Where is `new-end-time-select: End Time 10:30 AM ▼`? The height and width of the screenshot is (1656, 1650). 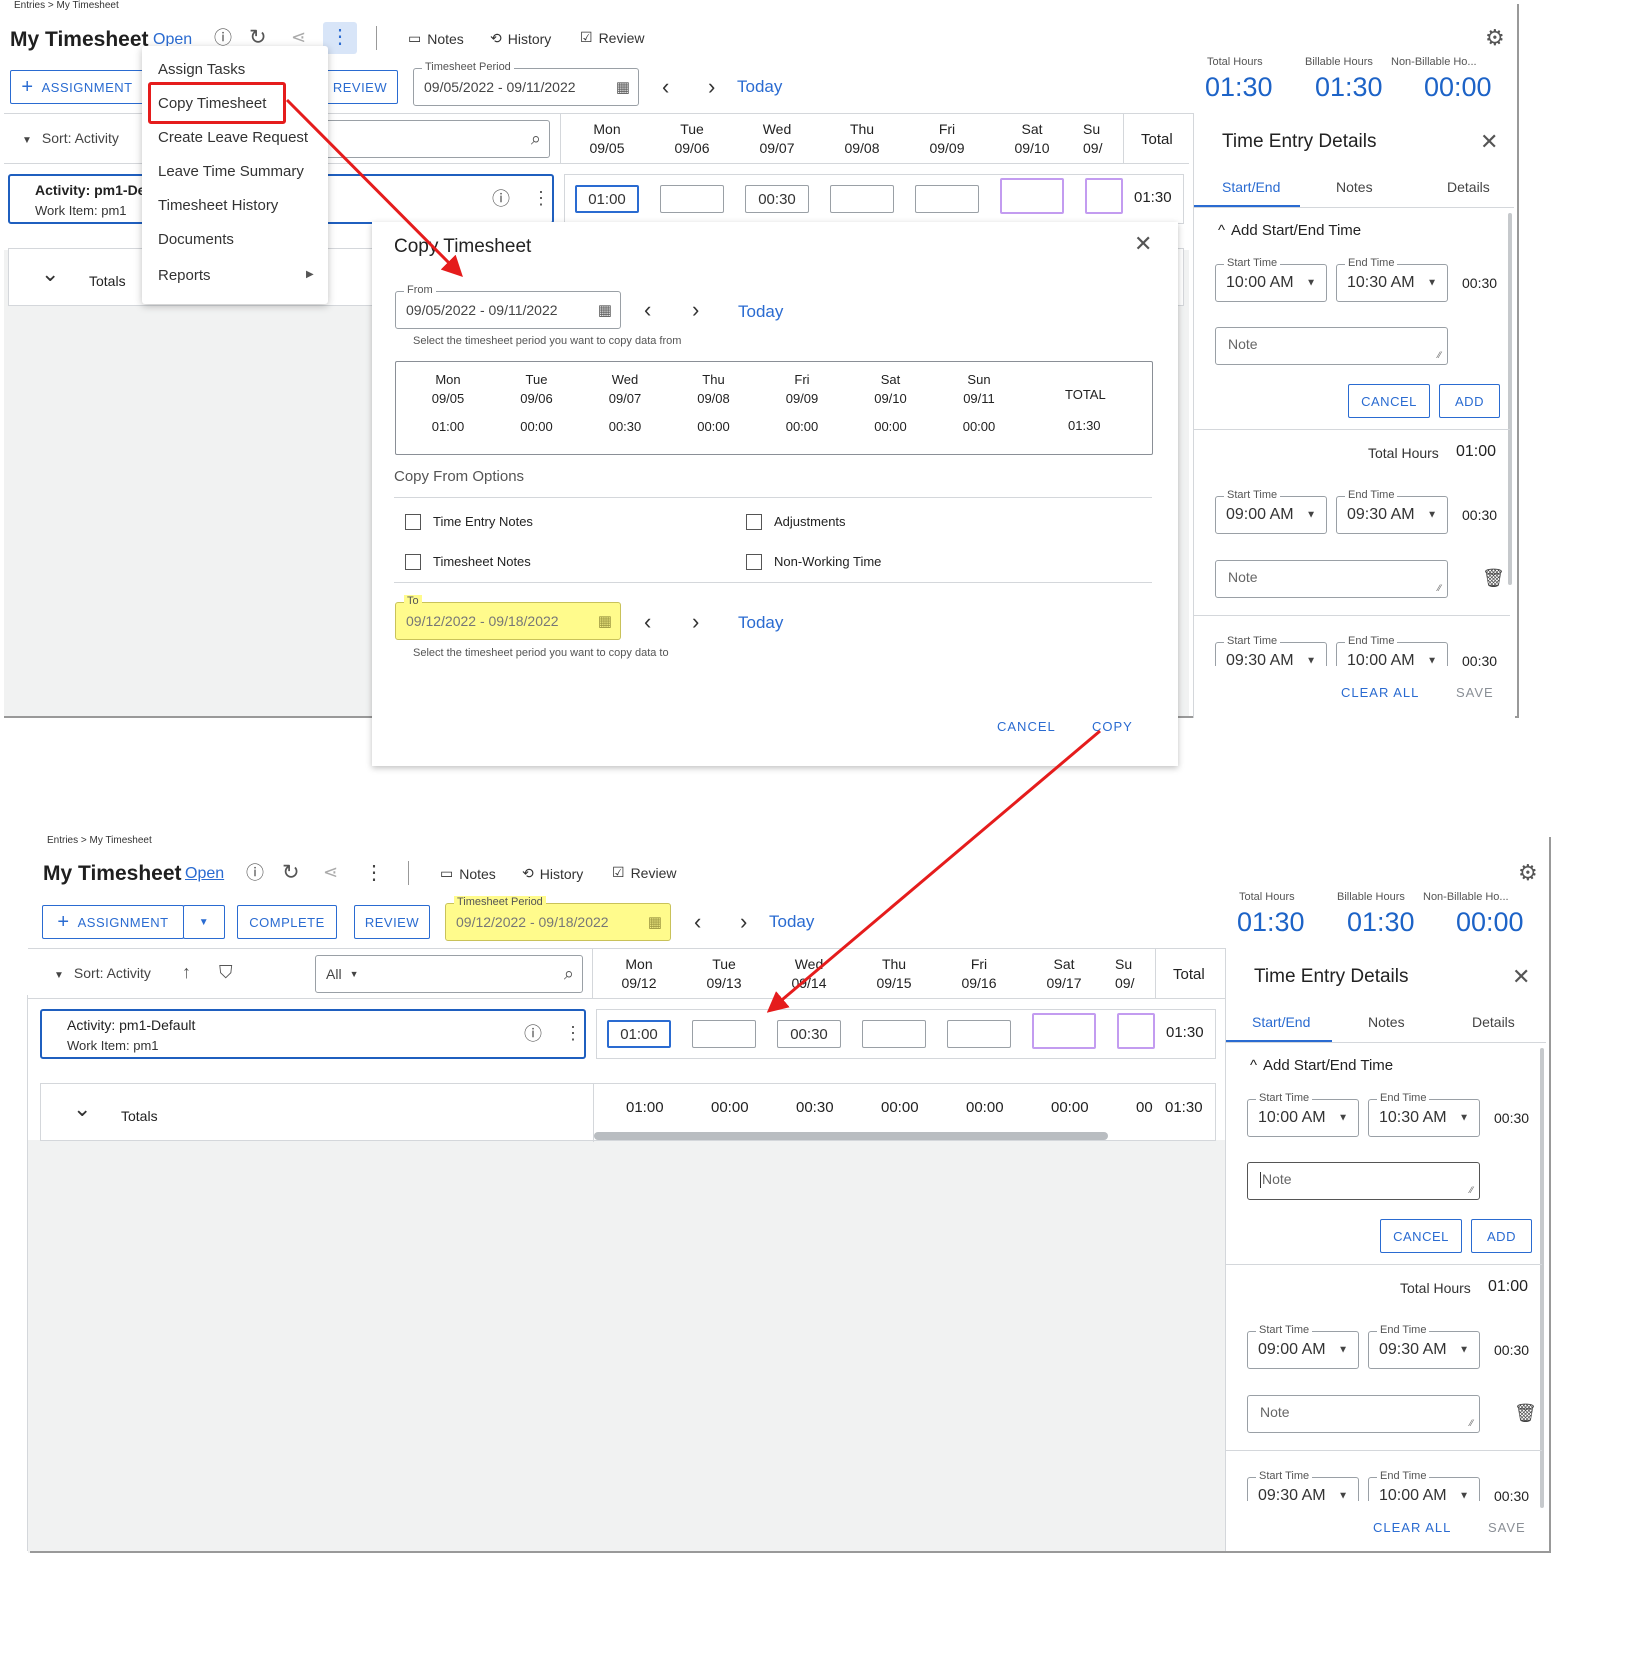
new-end-time-select: End Time 10:30 AM ▼ is located at coordinates (1424, 1114).